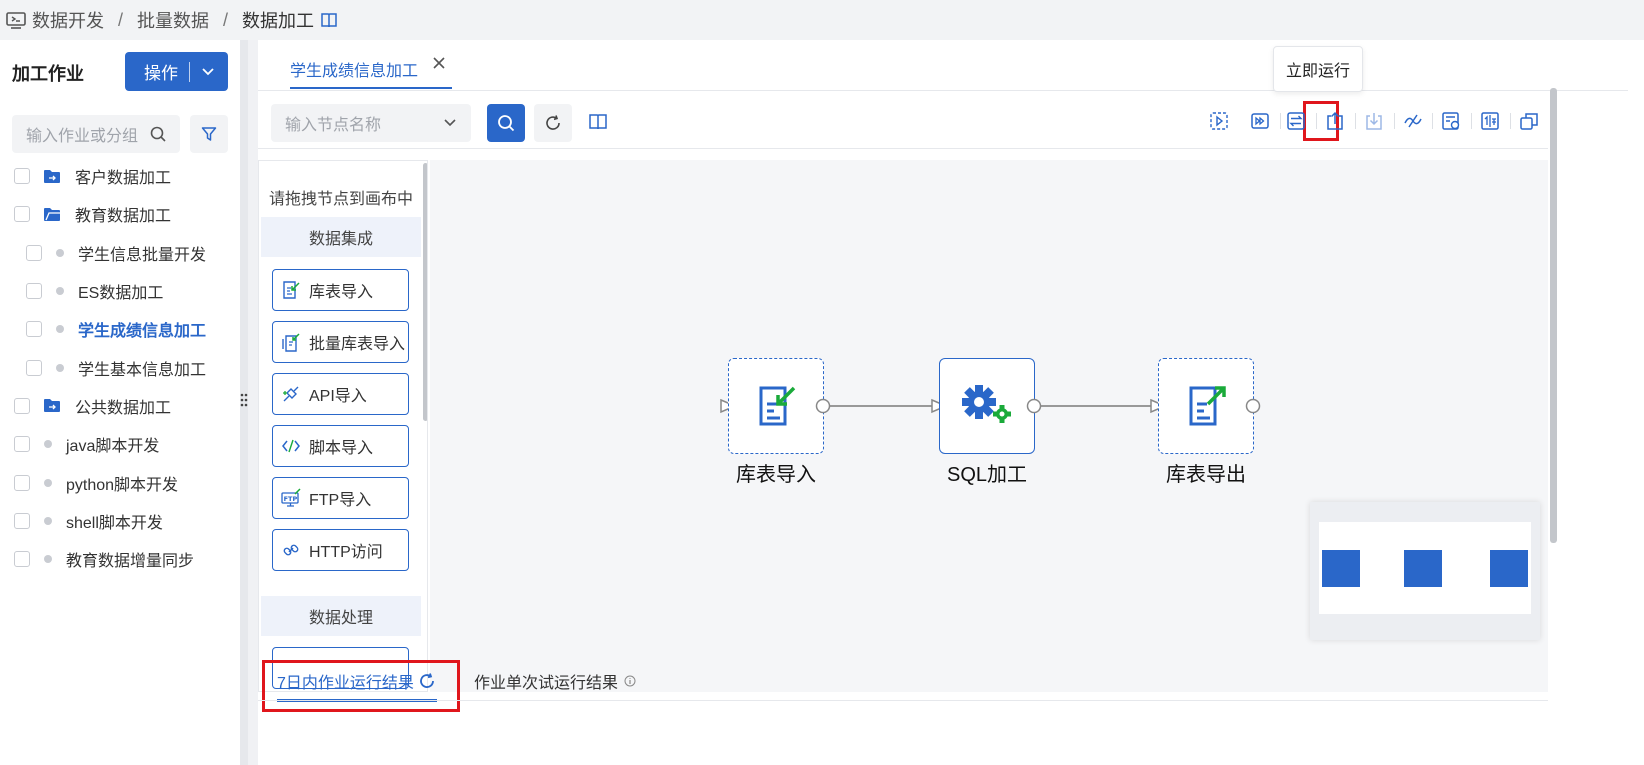 The width and height of the screenshot is (1644, 765). What do you see at coordinates (987, 475) in the screenshot?
I see `flow-node-label: SQL加工` at bounding box center [987, 475].